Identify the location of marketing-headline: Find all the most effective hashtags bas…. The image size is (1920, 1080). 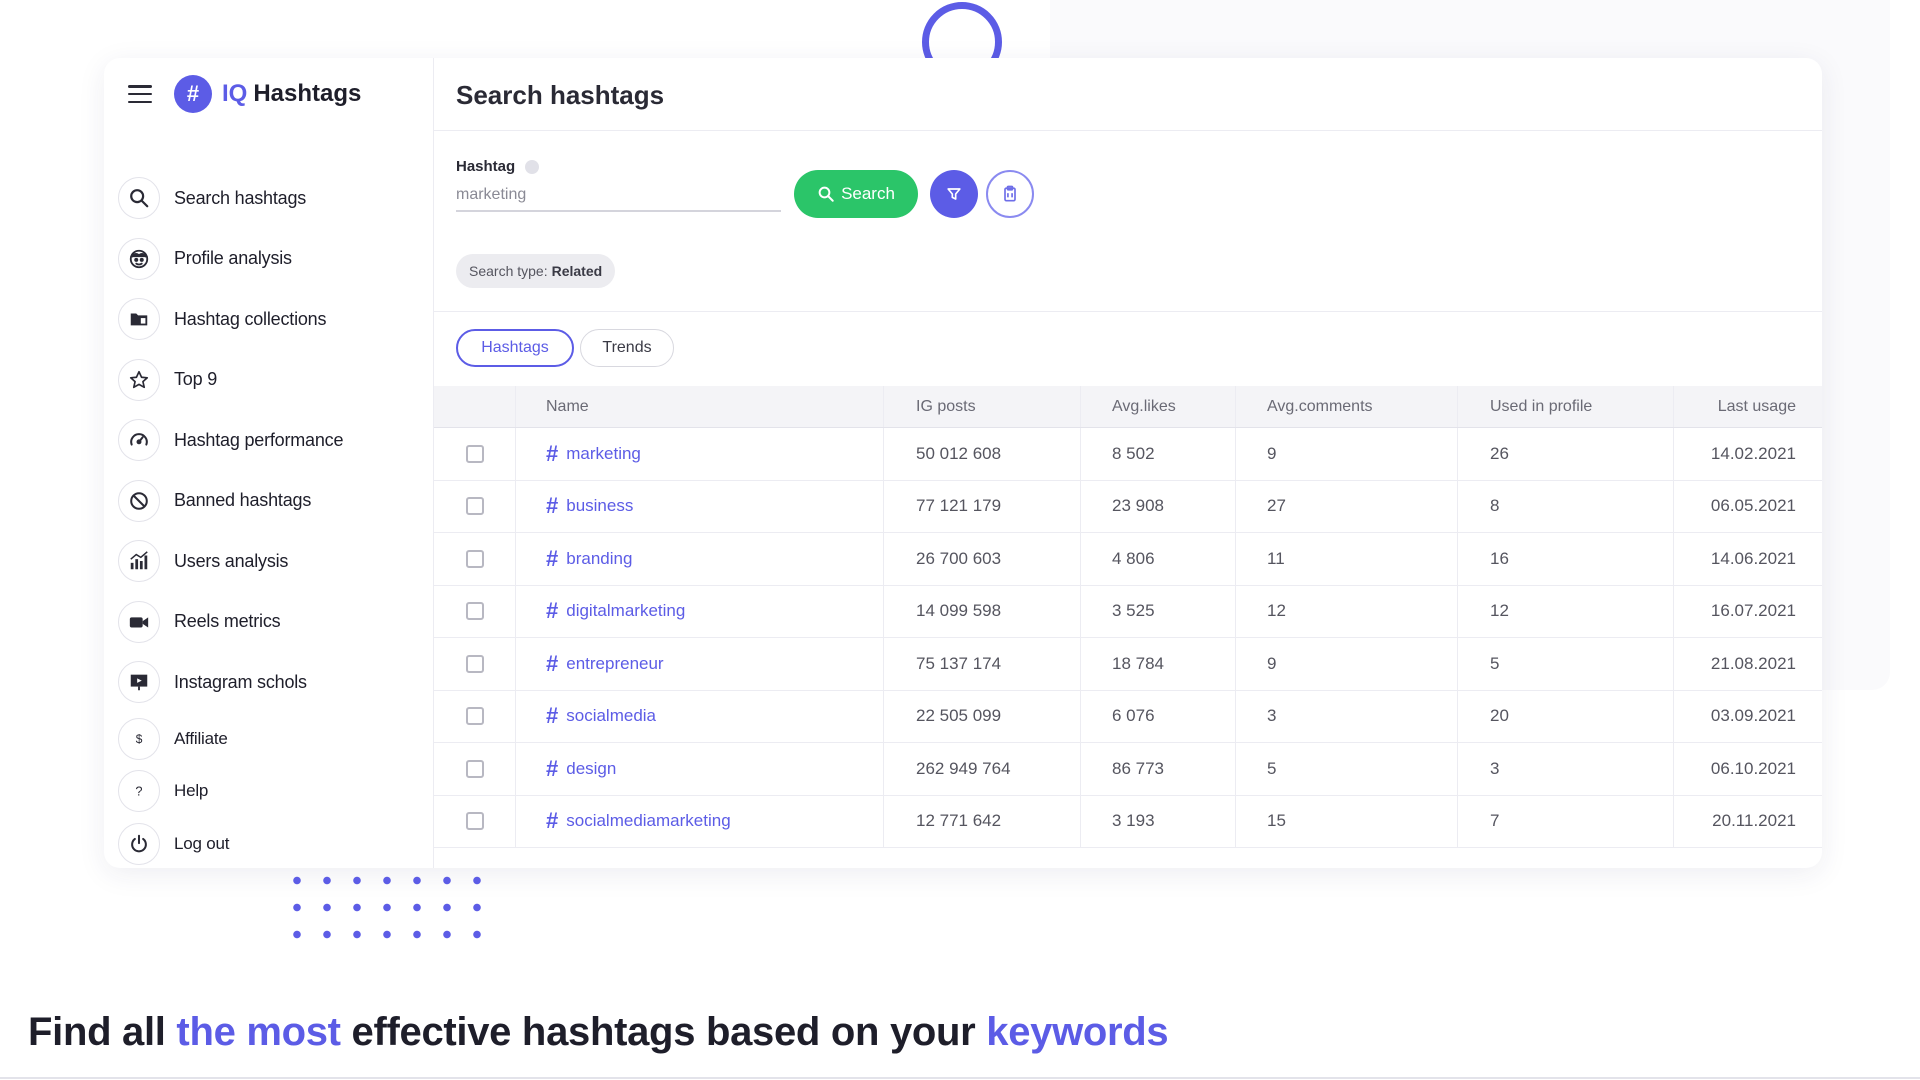
(598, 1032).